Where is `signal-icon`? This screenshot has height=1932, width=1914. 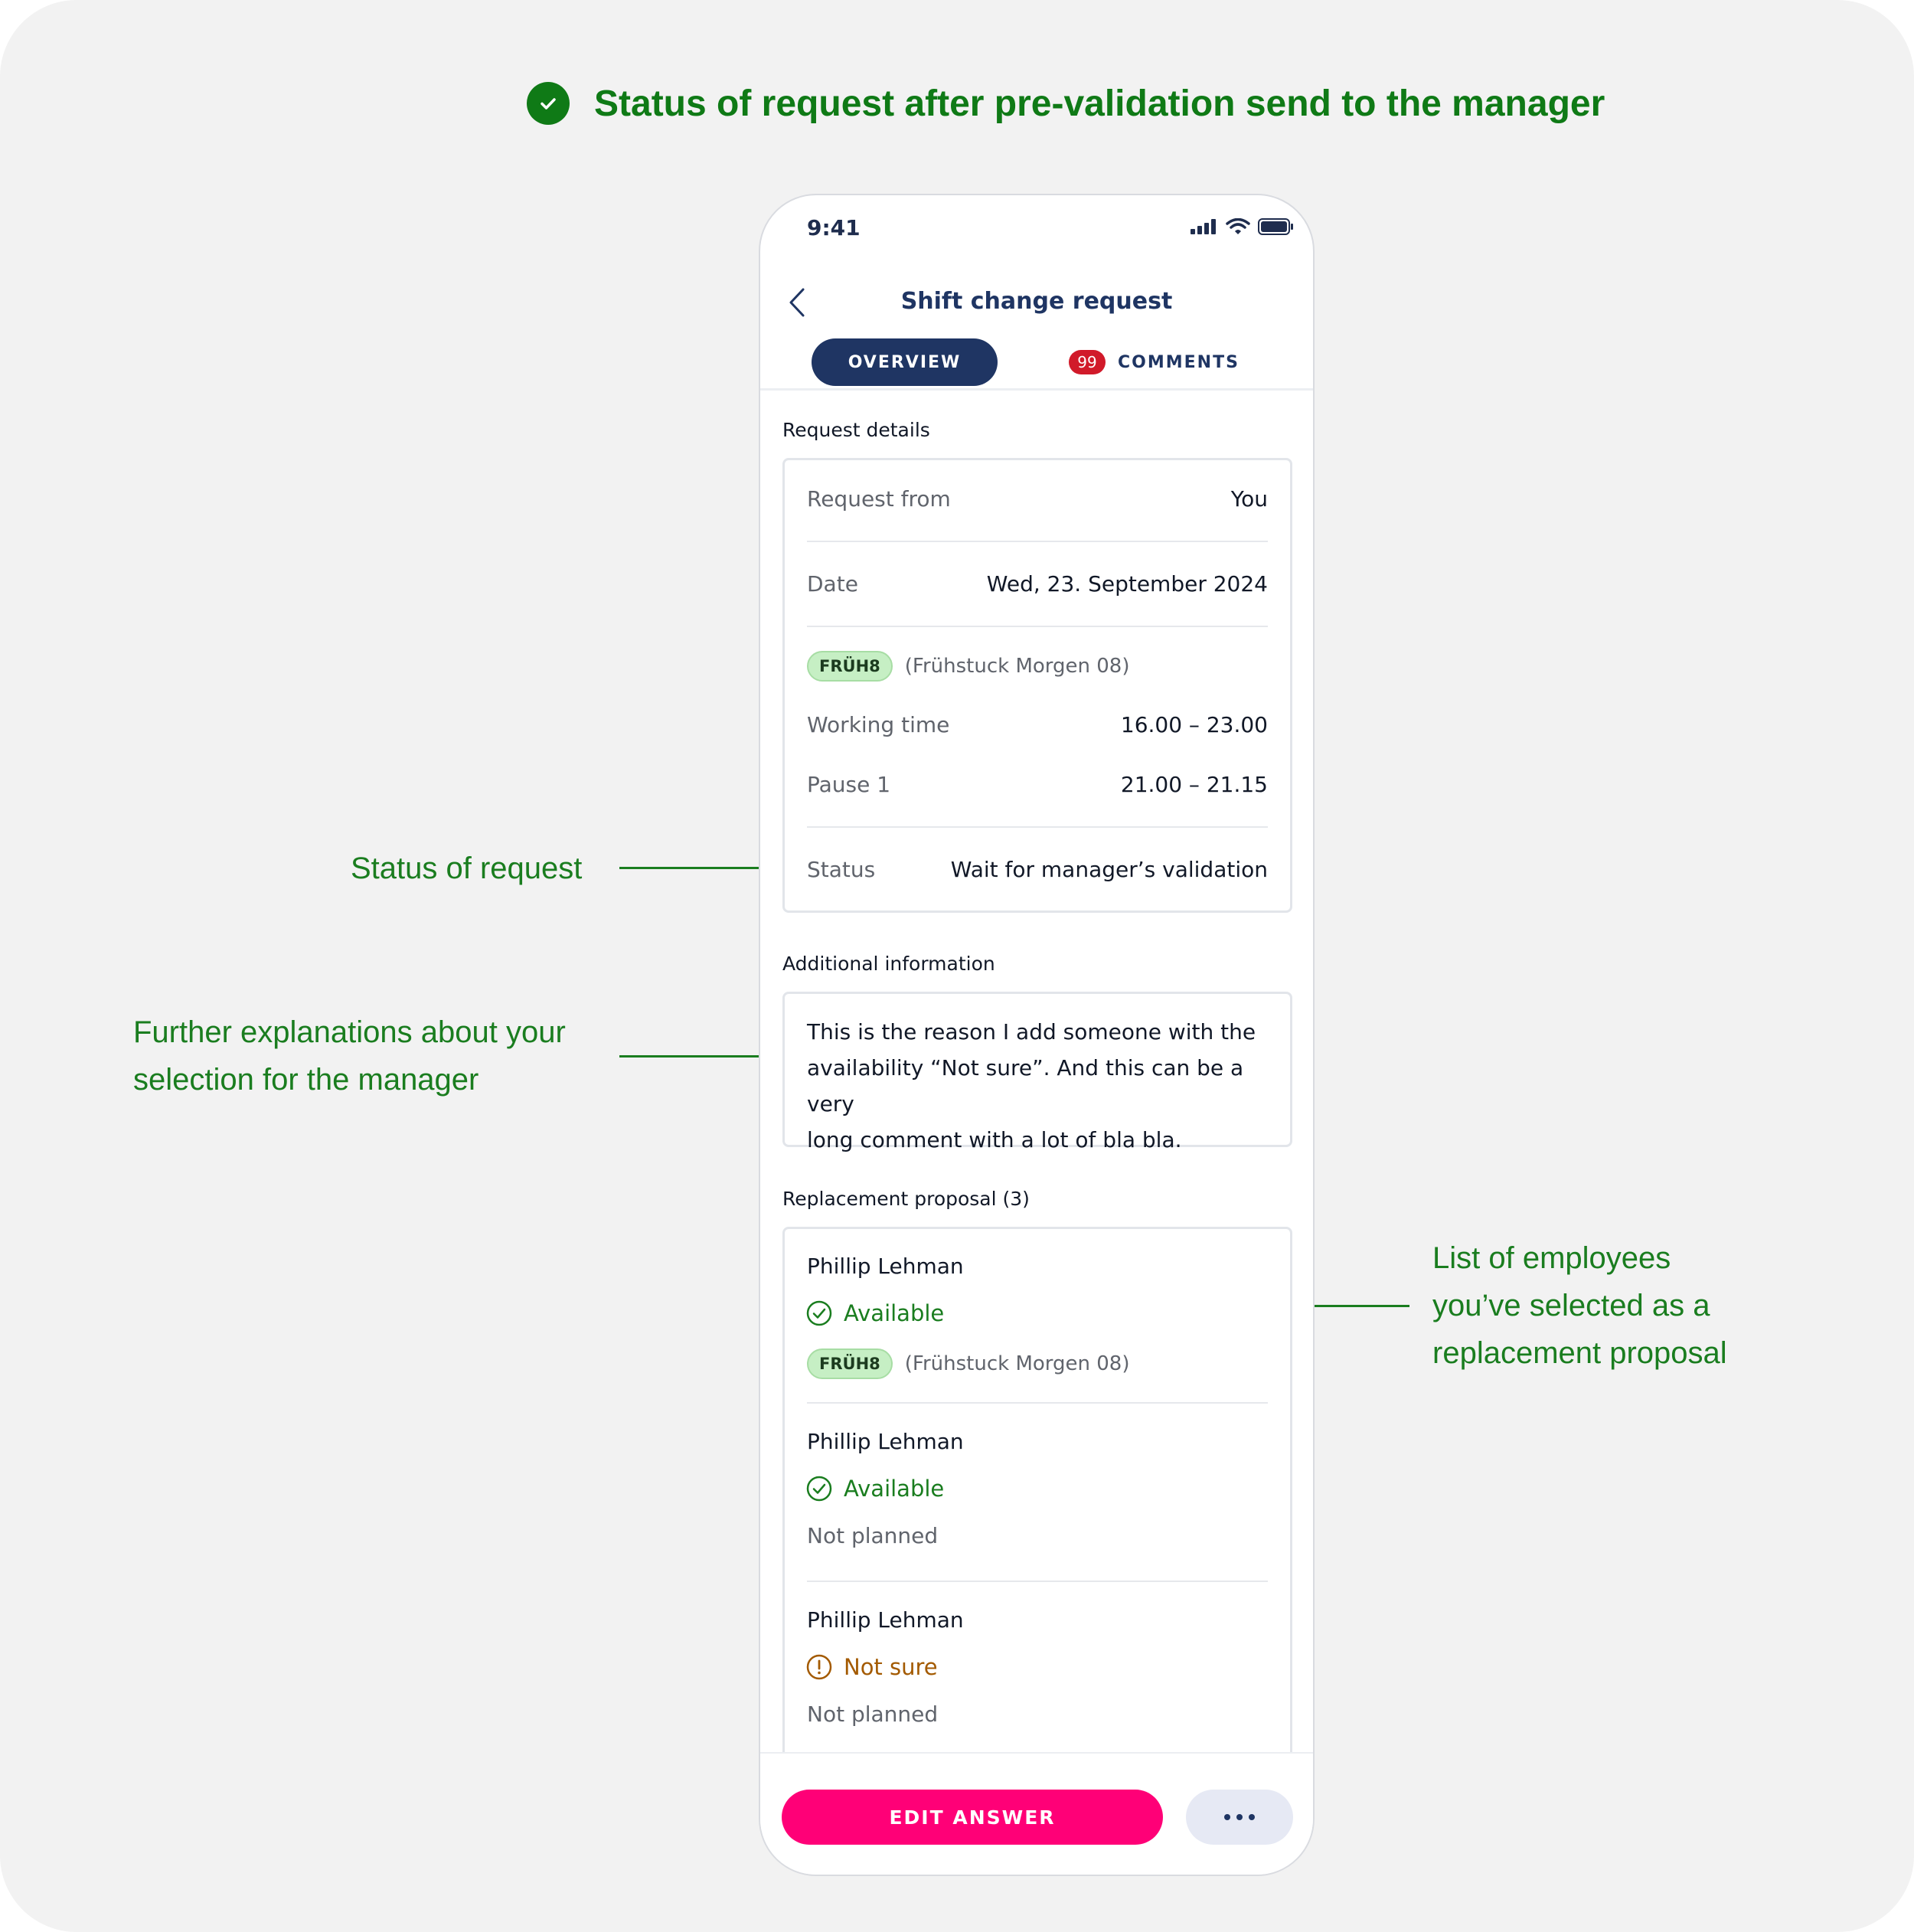 signal-icon is located at coordinates (1203, 226).